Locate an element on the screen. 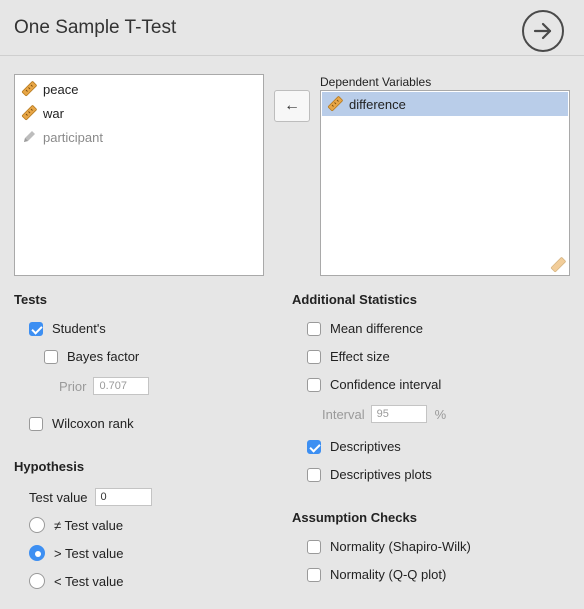 The image size is (584, 609). students-checkbox is located at coordinates (36, 328).